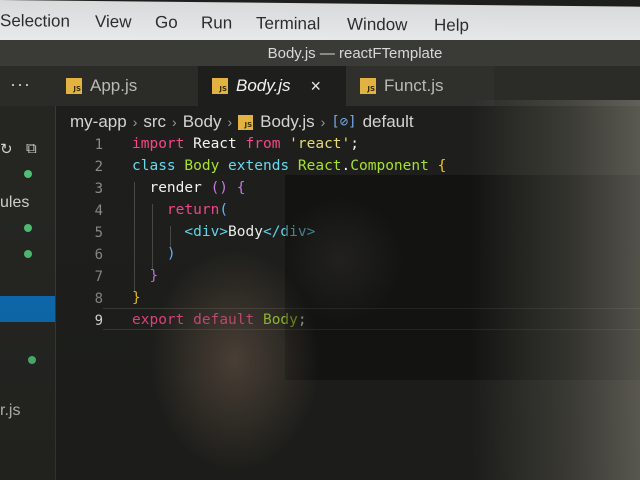  I want to click on code-token: 'react', so click(320, 144).